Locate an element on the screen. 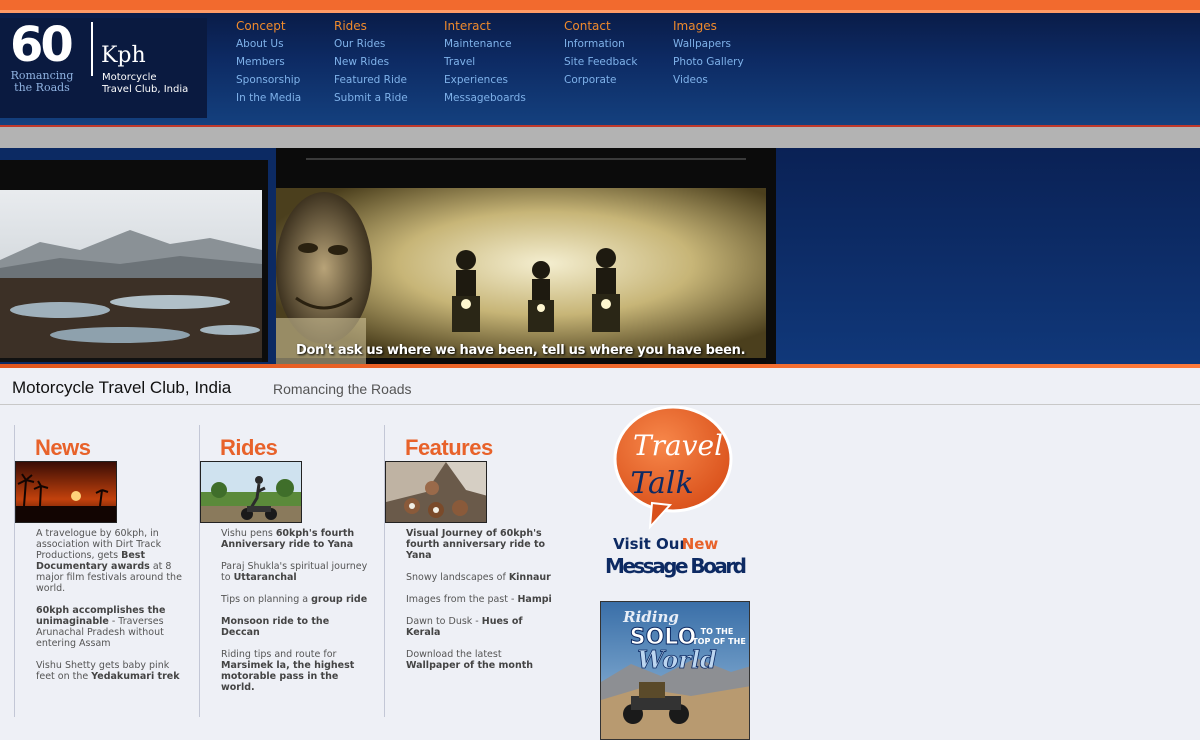 This screenshot has width=1200, height=740. nav-link-messageboards: Messageboards is located at coordinates (485, 98).